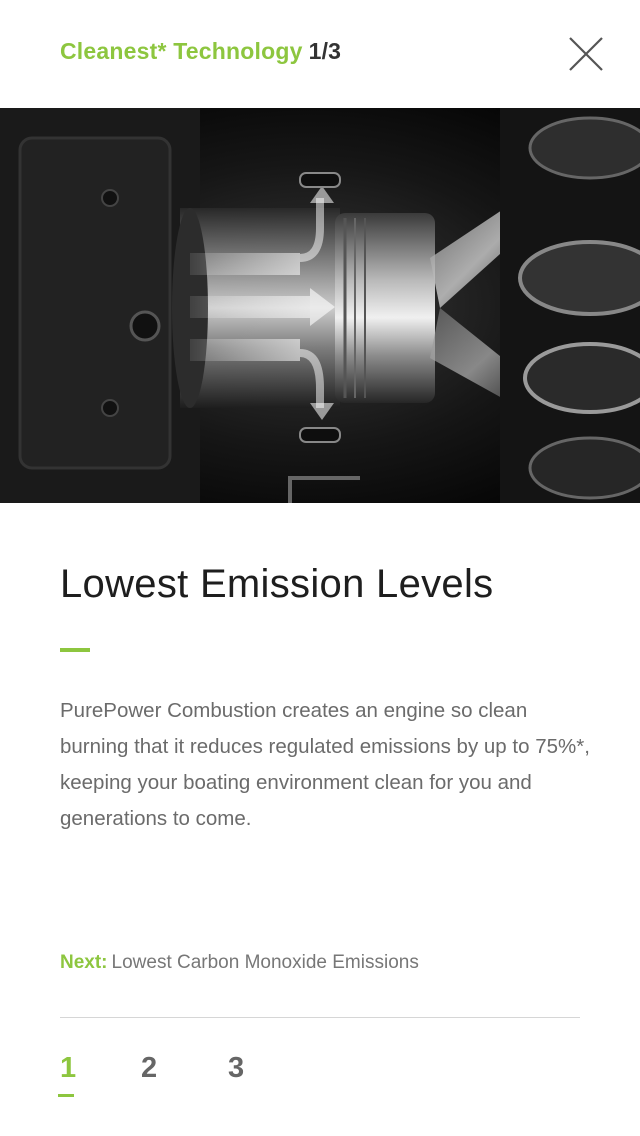 The image size is (640, 1136). Describe the element at coordinates (68, 1068) in the screenshot. I see `page-1-button: 1` at that location.